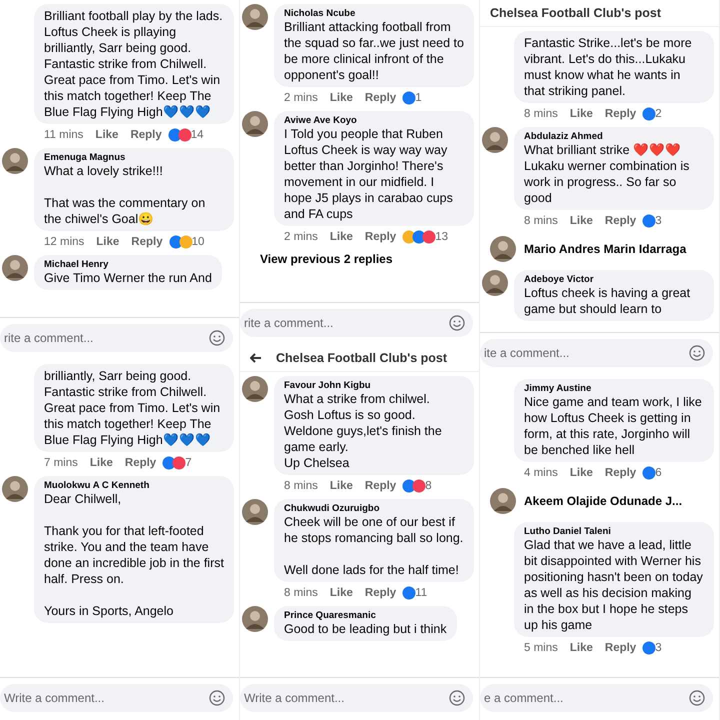 The image size is (720, 720). Describe the element at coordinates (197, 135) in the screenshot. I see `reaction-count: 14` at that location.